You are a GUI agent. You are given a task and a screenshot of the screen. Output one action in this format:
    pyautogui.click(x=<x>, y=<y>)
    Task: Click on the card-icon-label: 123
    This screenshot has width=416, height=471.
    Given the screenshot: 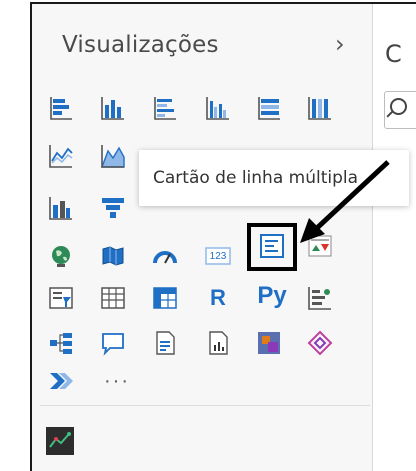 What is the action you would take?
    pyautogui.click(x=218, y=256)
    